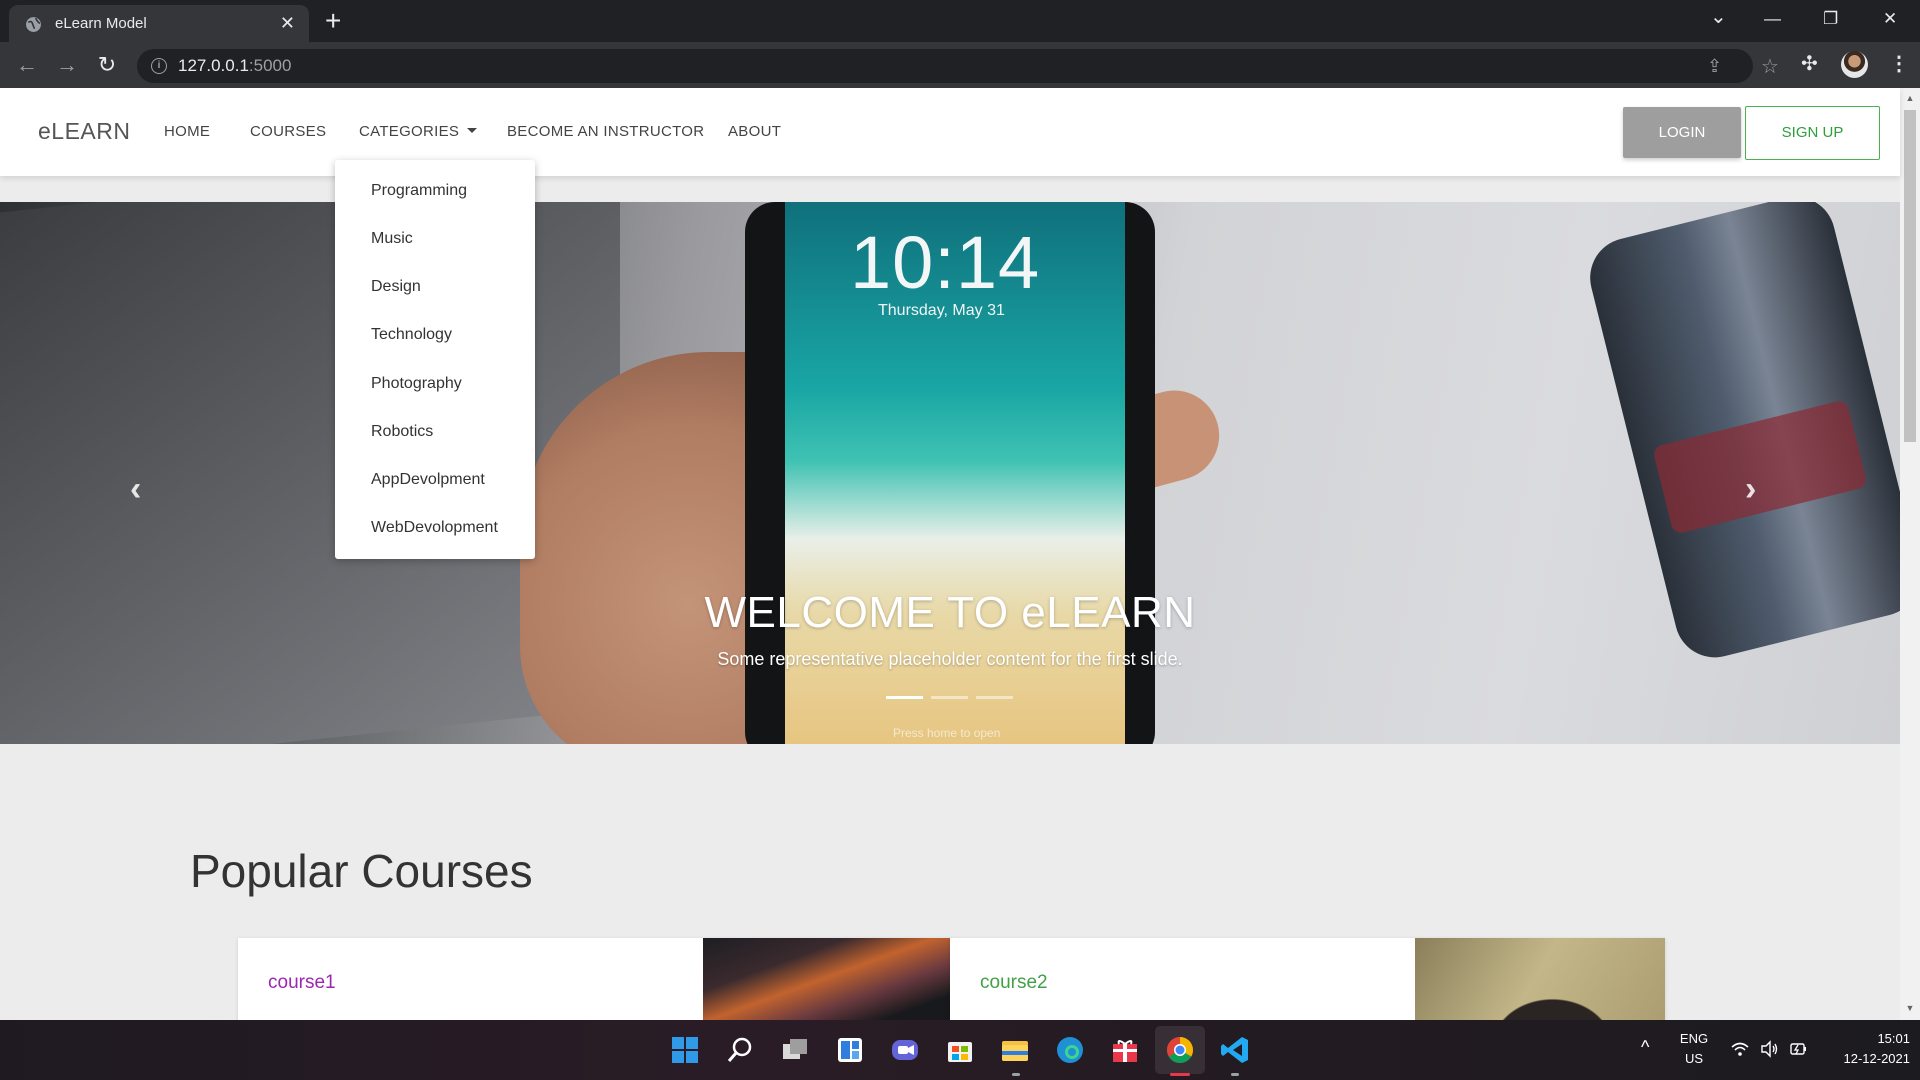  I want to click on close-window-button: ✕, so click(1890, 19).